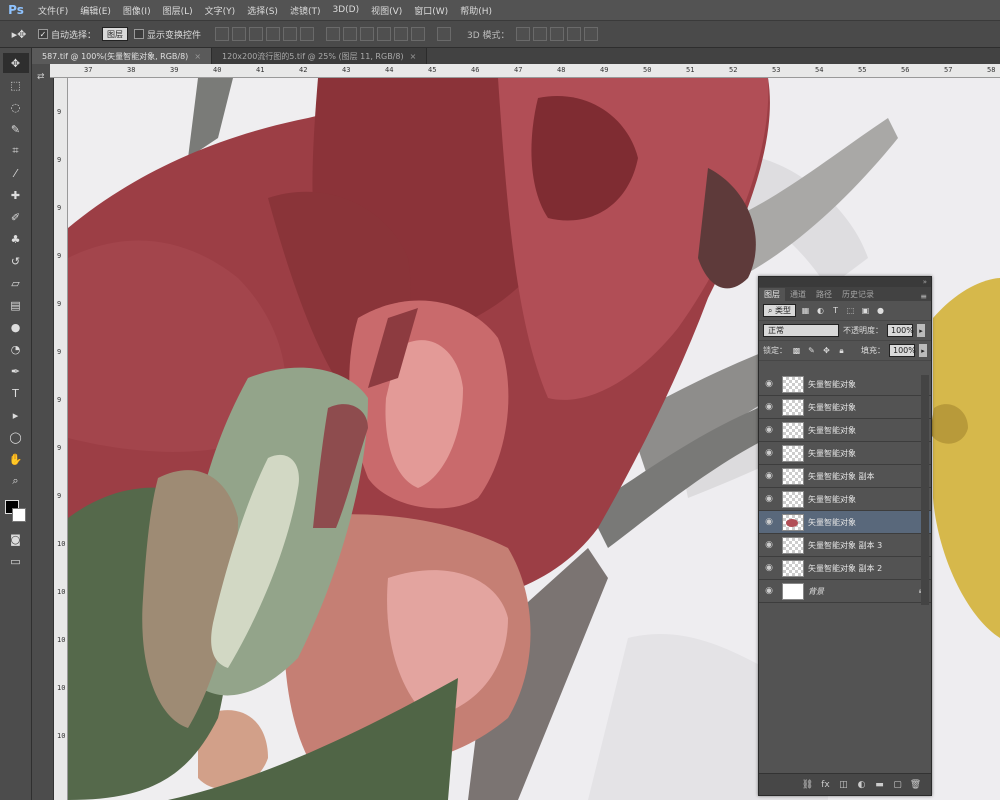 This screenshot has height=800, width=1000. What do you see at coordinates (418, 34) in the screenshot?
I see `distribute-right-icon` at bounding box center [418, 34].